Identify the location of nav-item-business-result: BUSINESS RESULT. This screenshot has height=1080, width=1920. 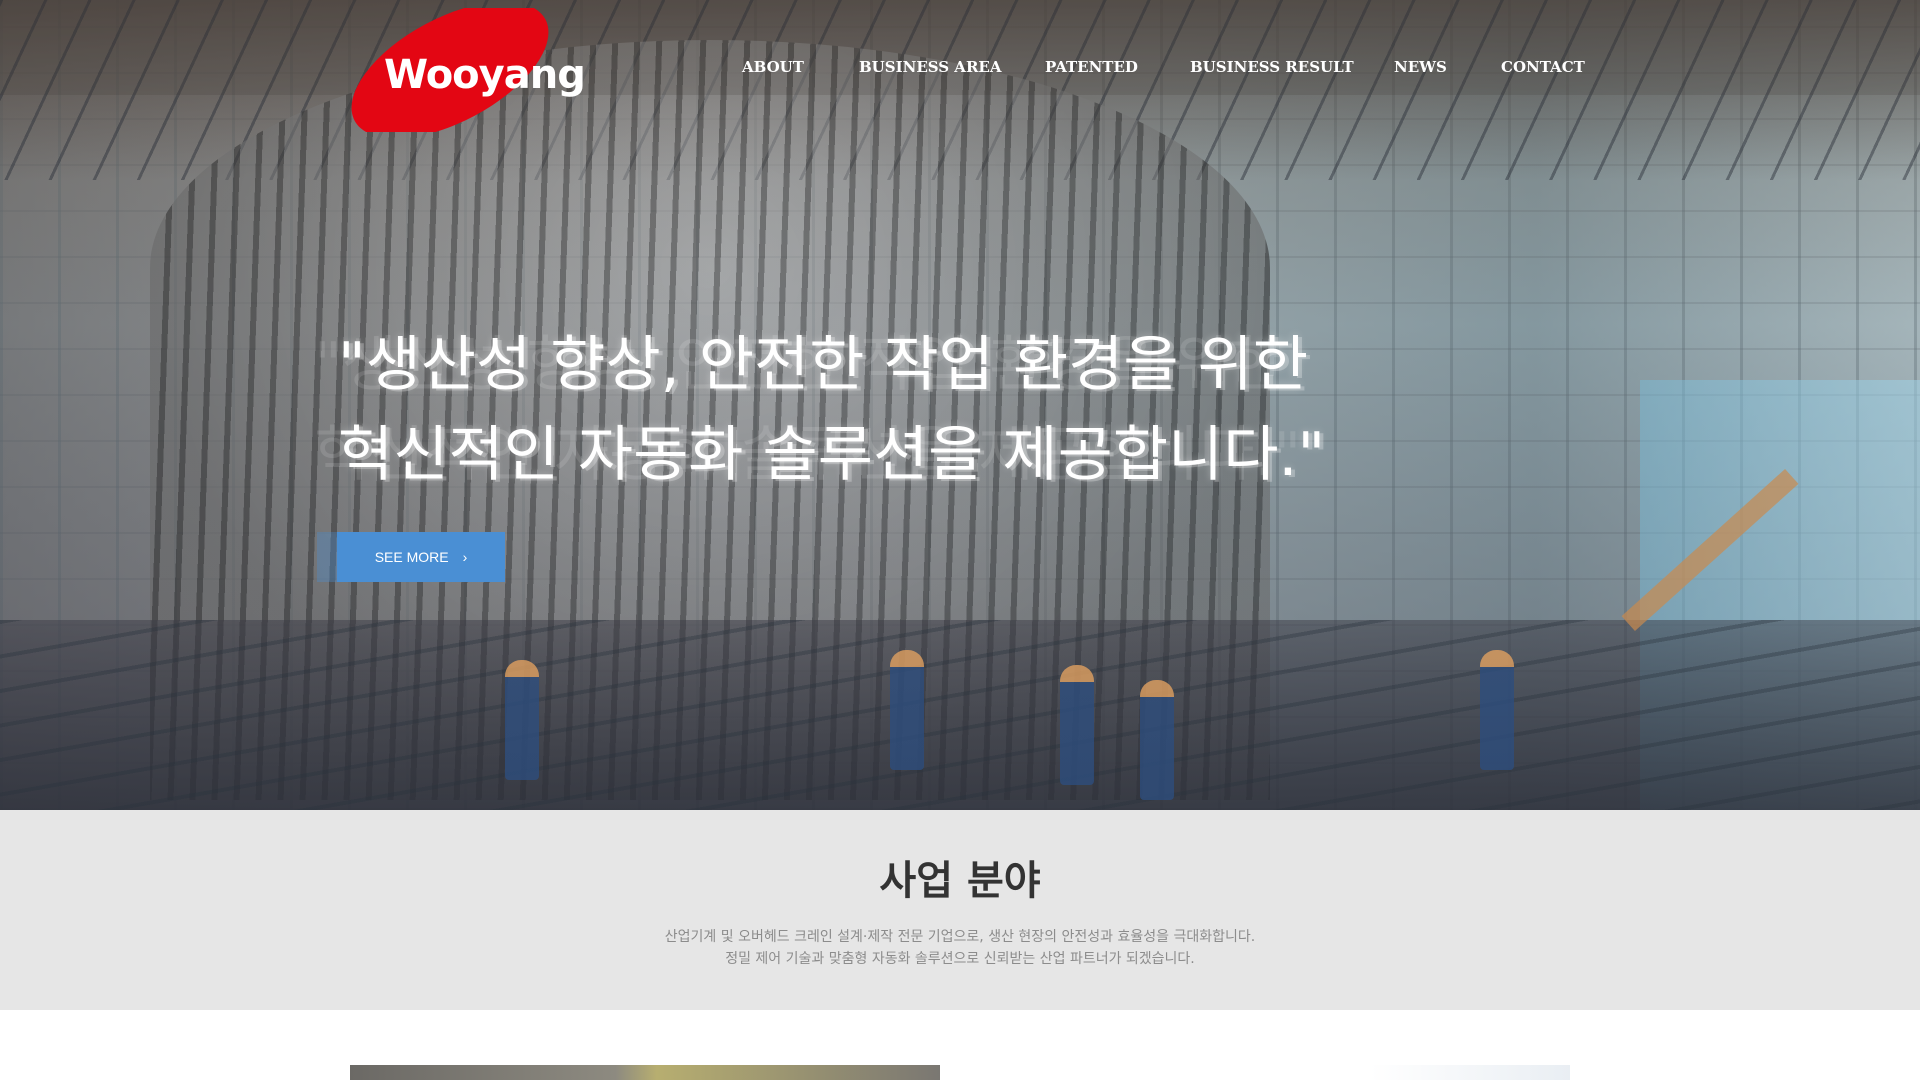
(1272, 67).